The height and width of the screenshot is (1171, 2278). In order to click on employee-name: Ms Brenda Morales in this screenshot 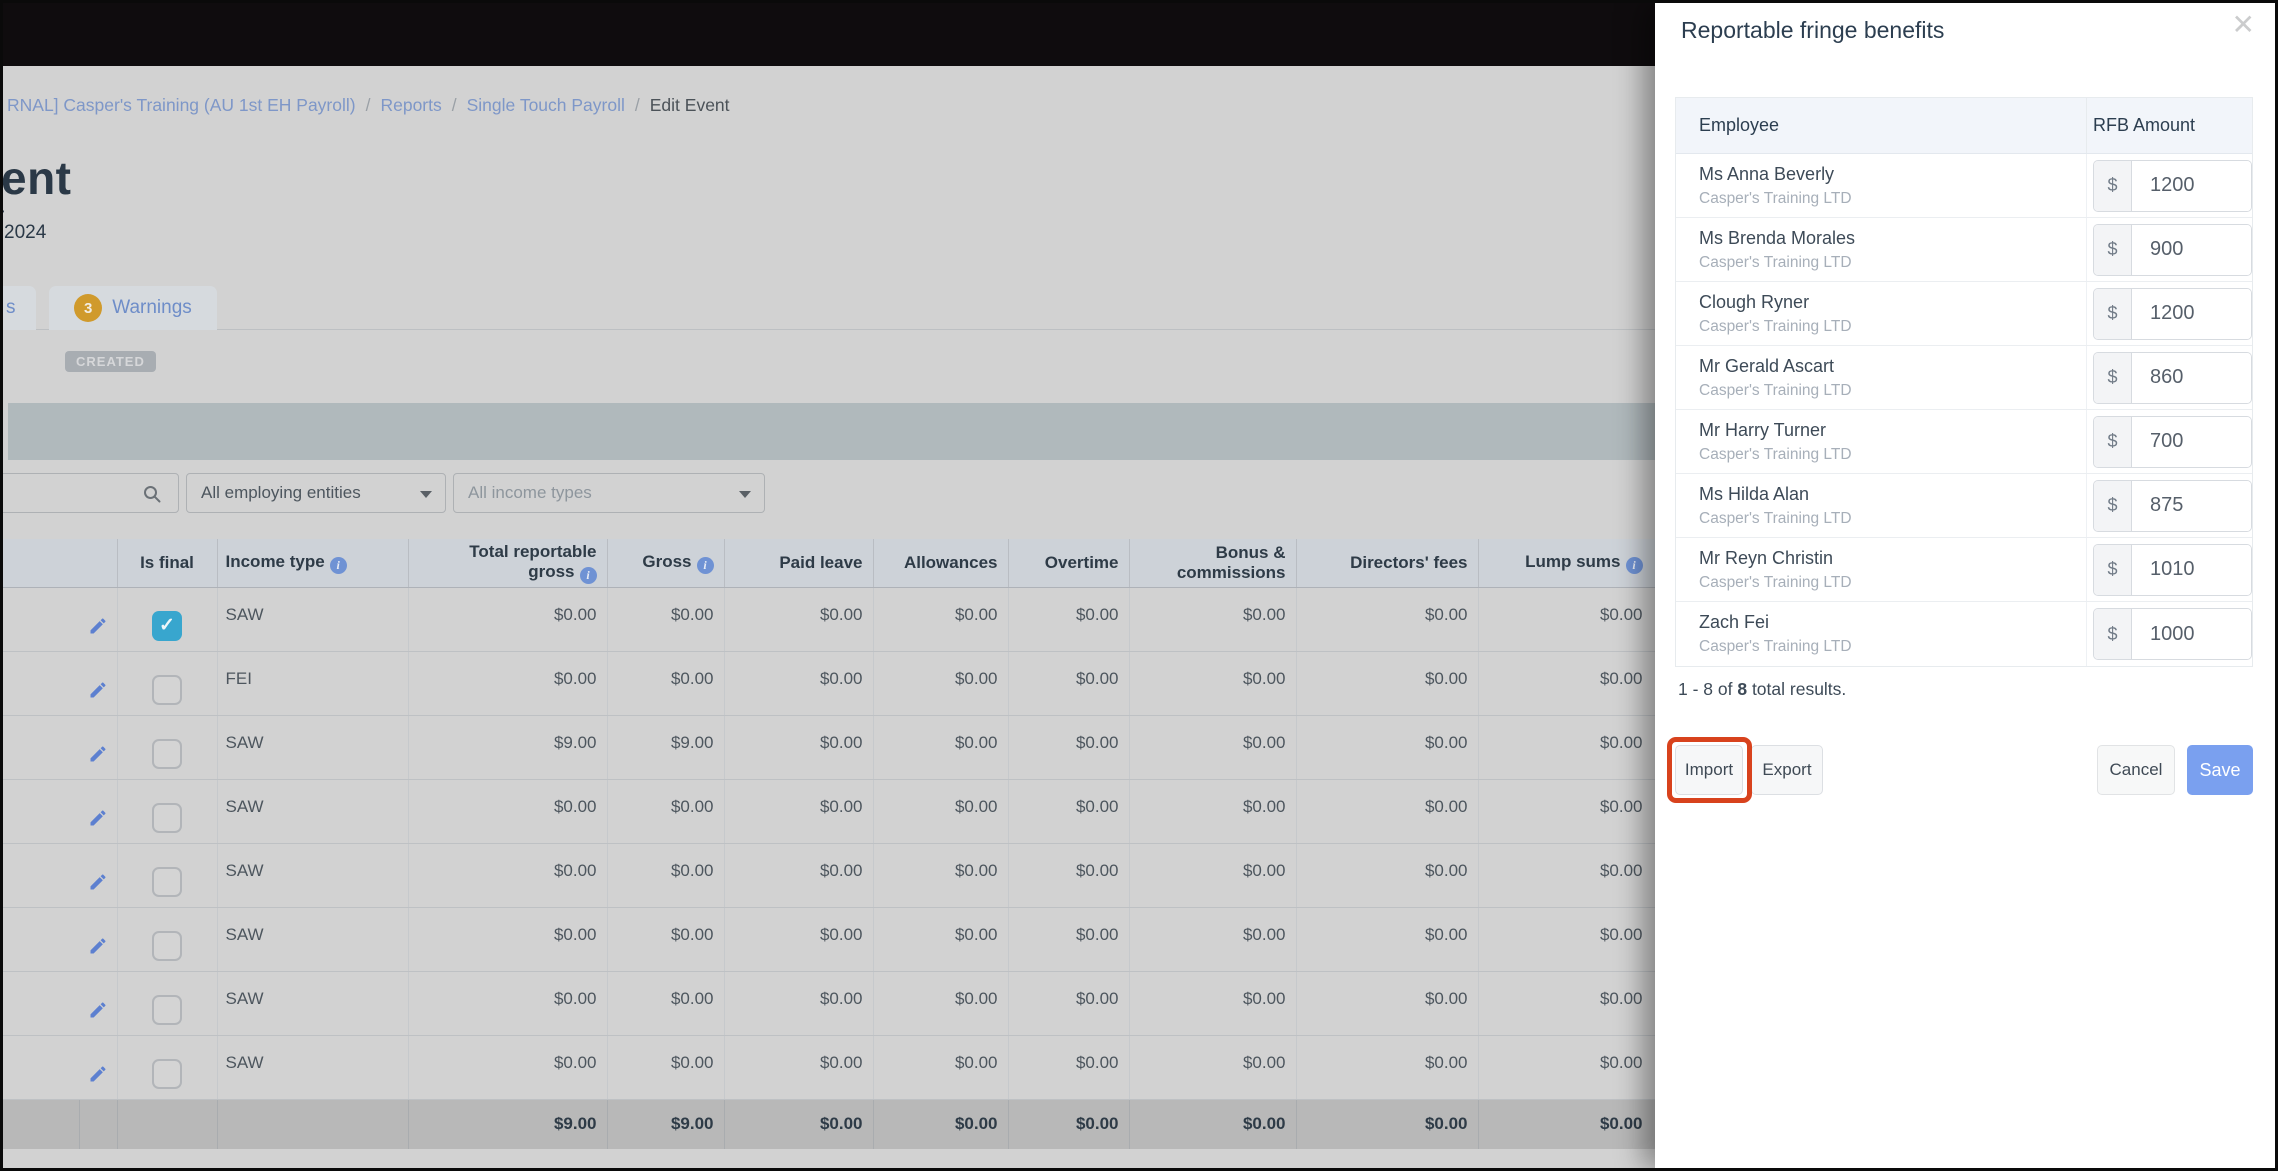, I will do `click(1777, 238)`.